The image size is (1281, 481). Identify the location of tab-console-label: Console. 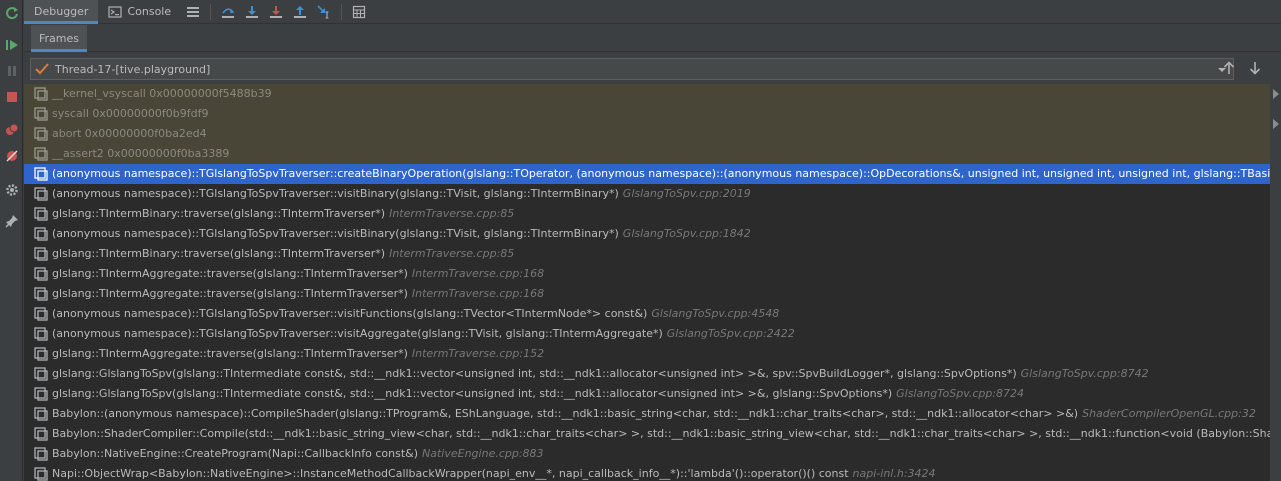
(149, 11).